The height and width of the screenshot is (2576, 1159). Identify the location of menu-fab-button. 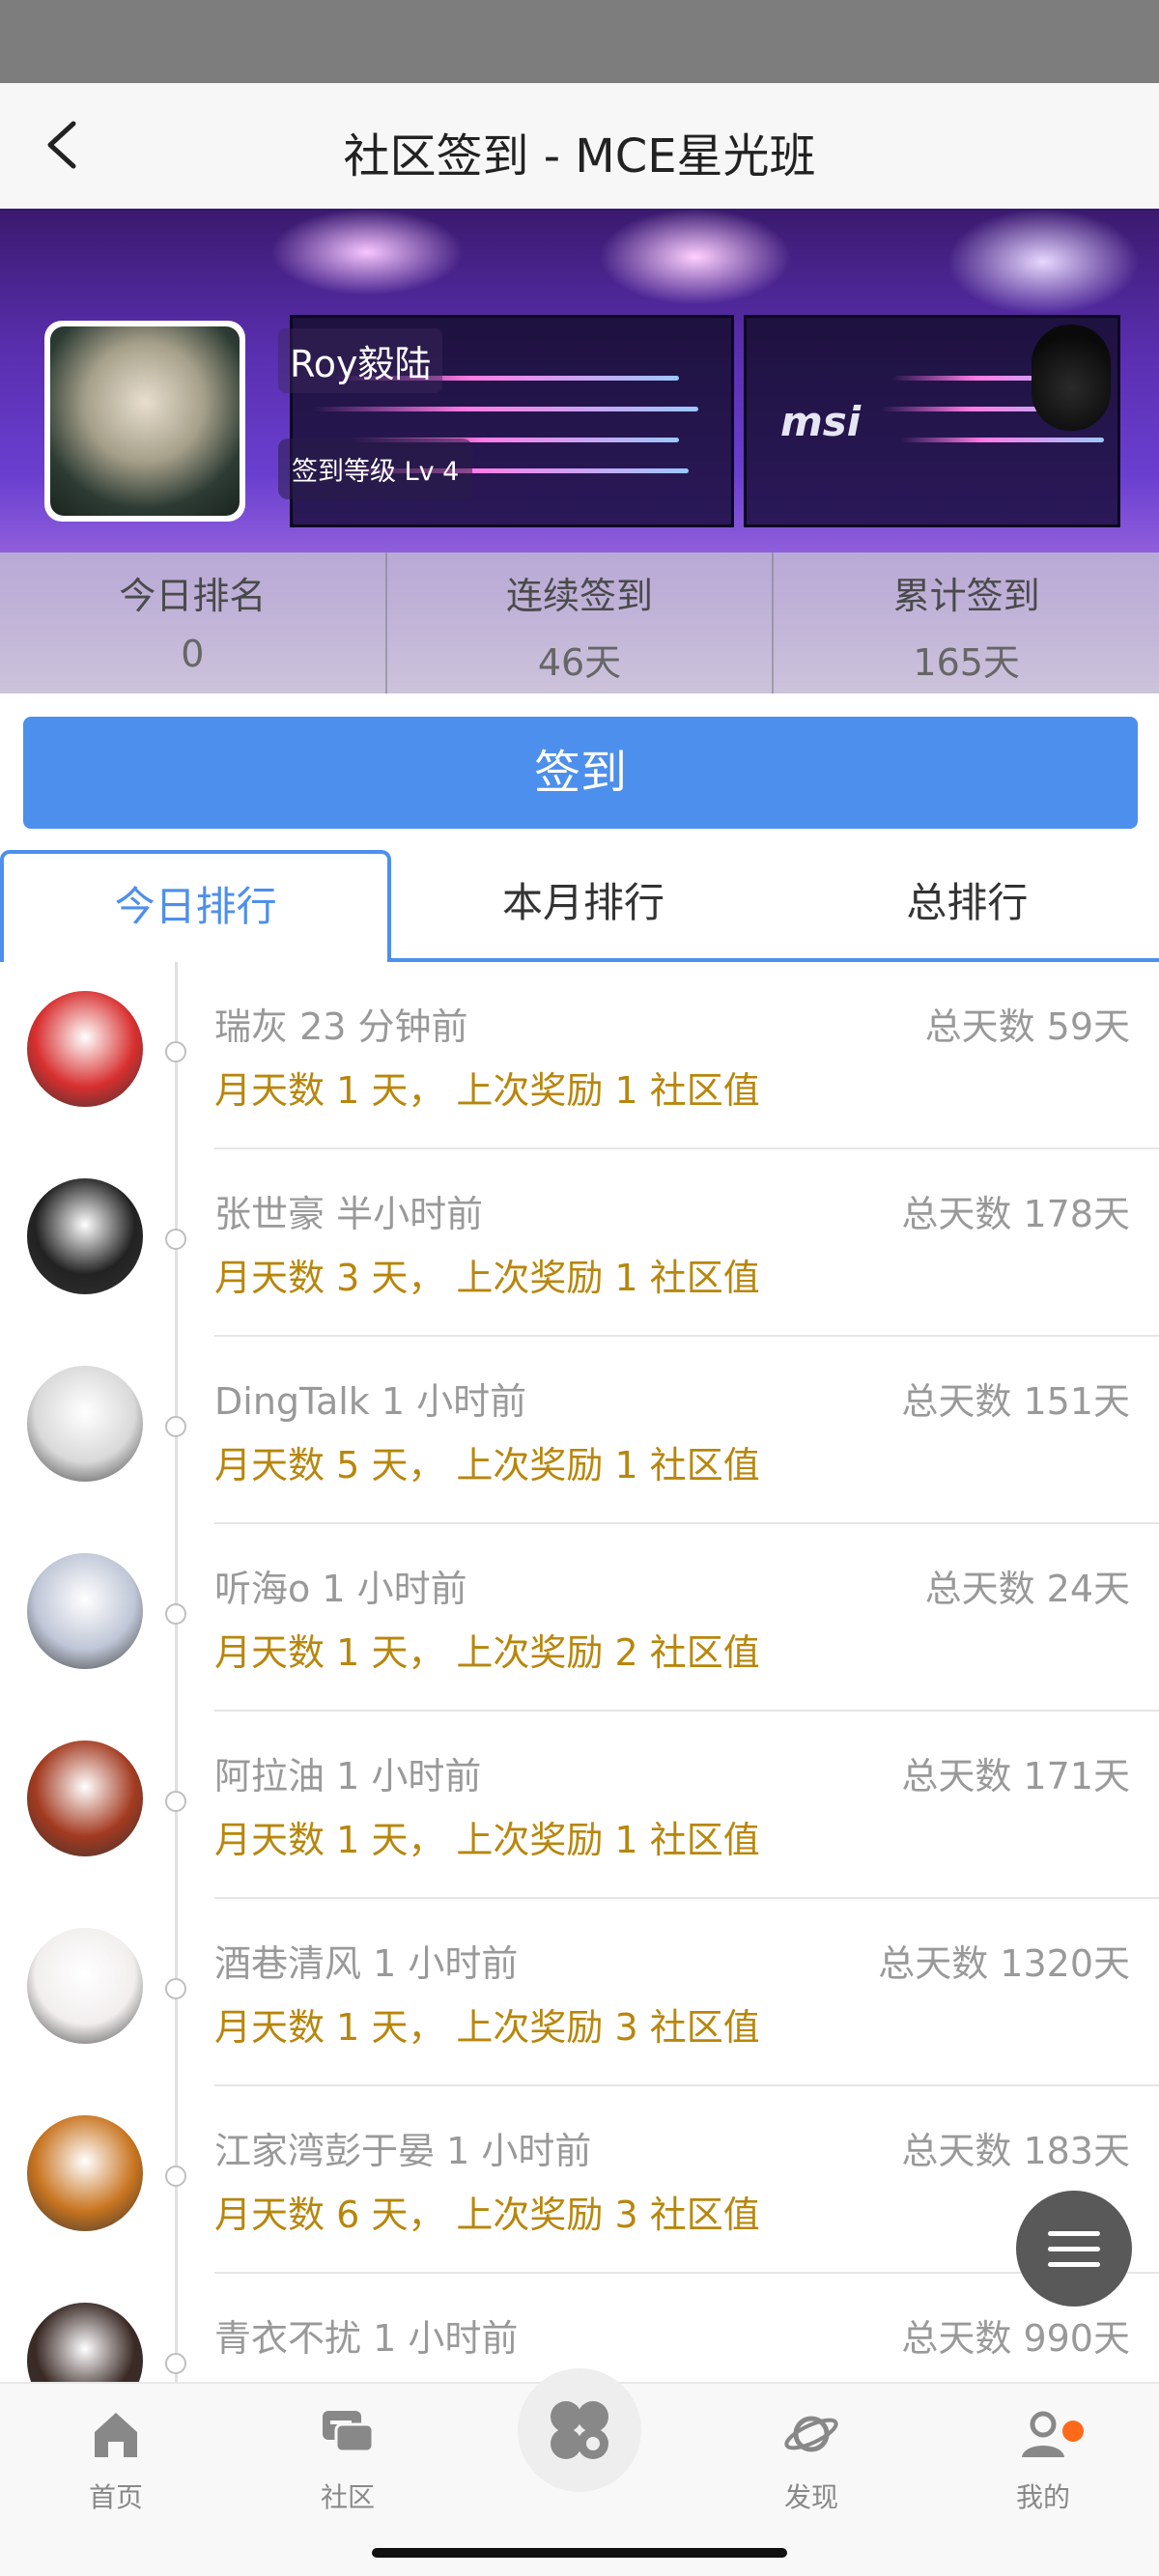
(1074, 2249).